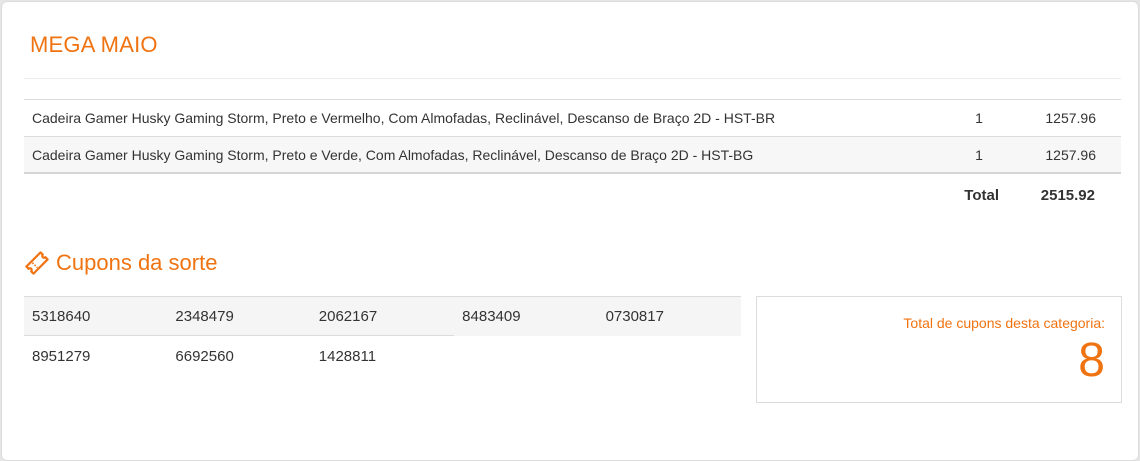 This screenshot has height=461, width=1140. Describe the element at coordinates (981, 195) in the screenshot. I see `total-label: Total` at that location.